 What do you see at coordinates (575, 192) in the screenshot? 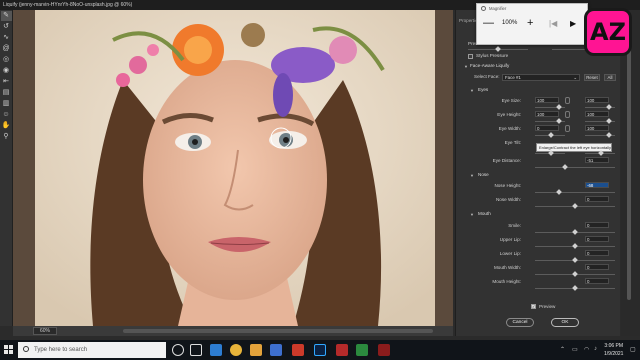
I see `nose-height-slider` at bounding box center [575, 192].